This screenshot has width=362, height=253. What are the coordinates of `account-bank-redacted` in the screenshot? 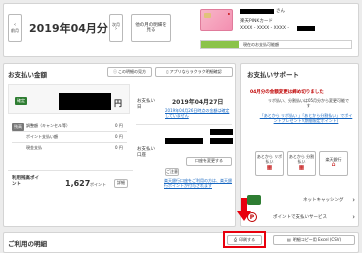 It's located at (221, 132).